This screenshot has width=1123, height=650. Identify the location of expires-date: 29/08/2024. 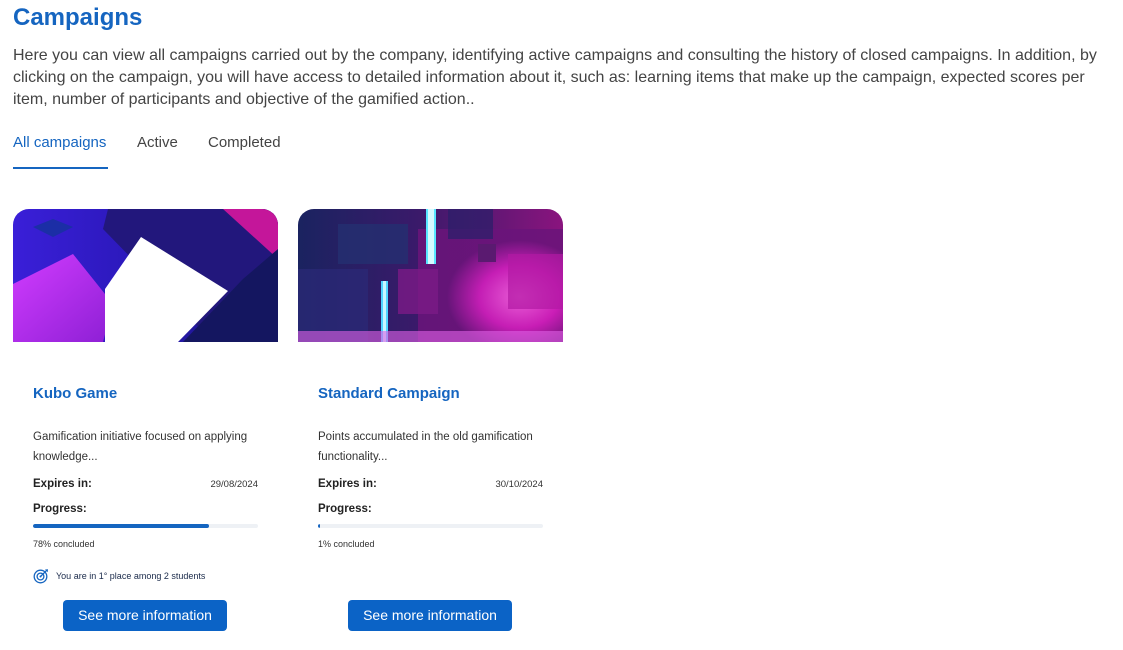
(234, 484).